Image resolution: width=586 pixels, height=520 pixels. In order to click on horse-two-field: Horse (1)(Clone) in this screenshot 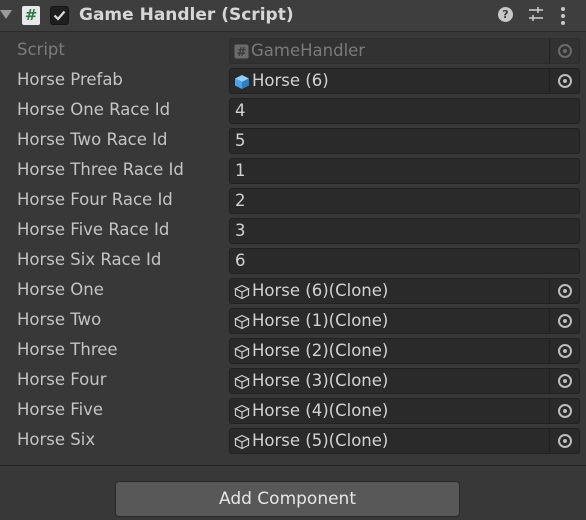, I will do `click(404, 321)`.